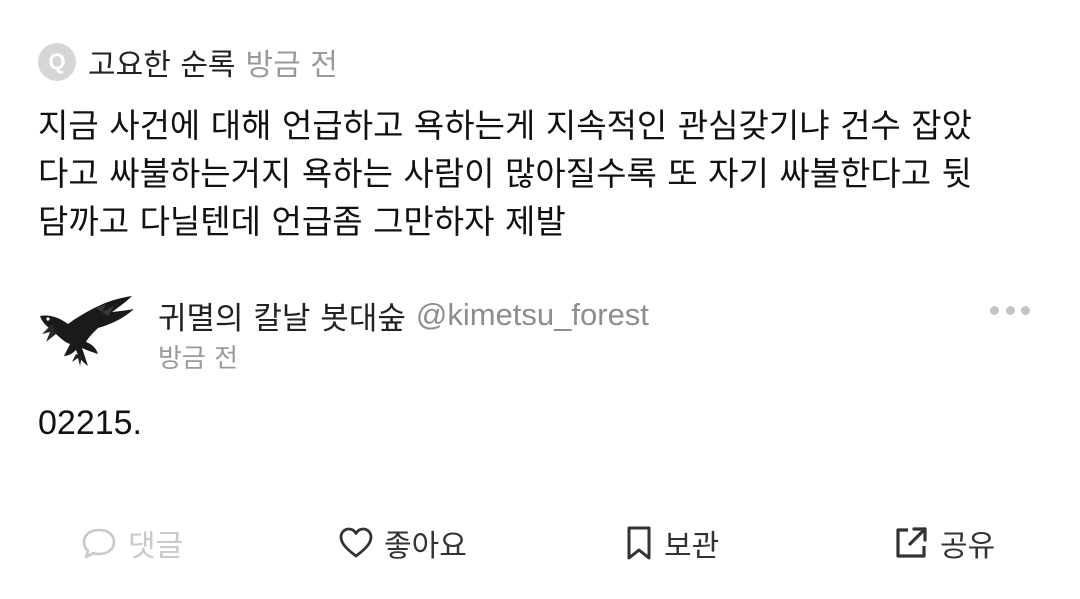 The height and width of the screenshot is (599, 1080). What do you see at coordinates (911, 542) in the screenshot?
I see `share-icon` at bounding box center [911, 542].